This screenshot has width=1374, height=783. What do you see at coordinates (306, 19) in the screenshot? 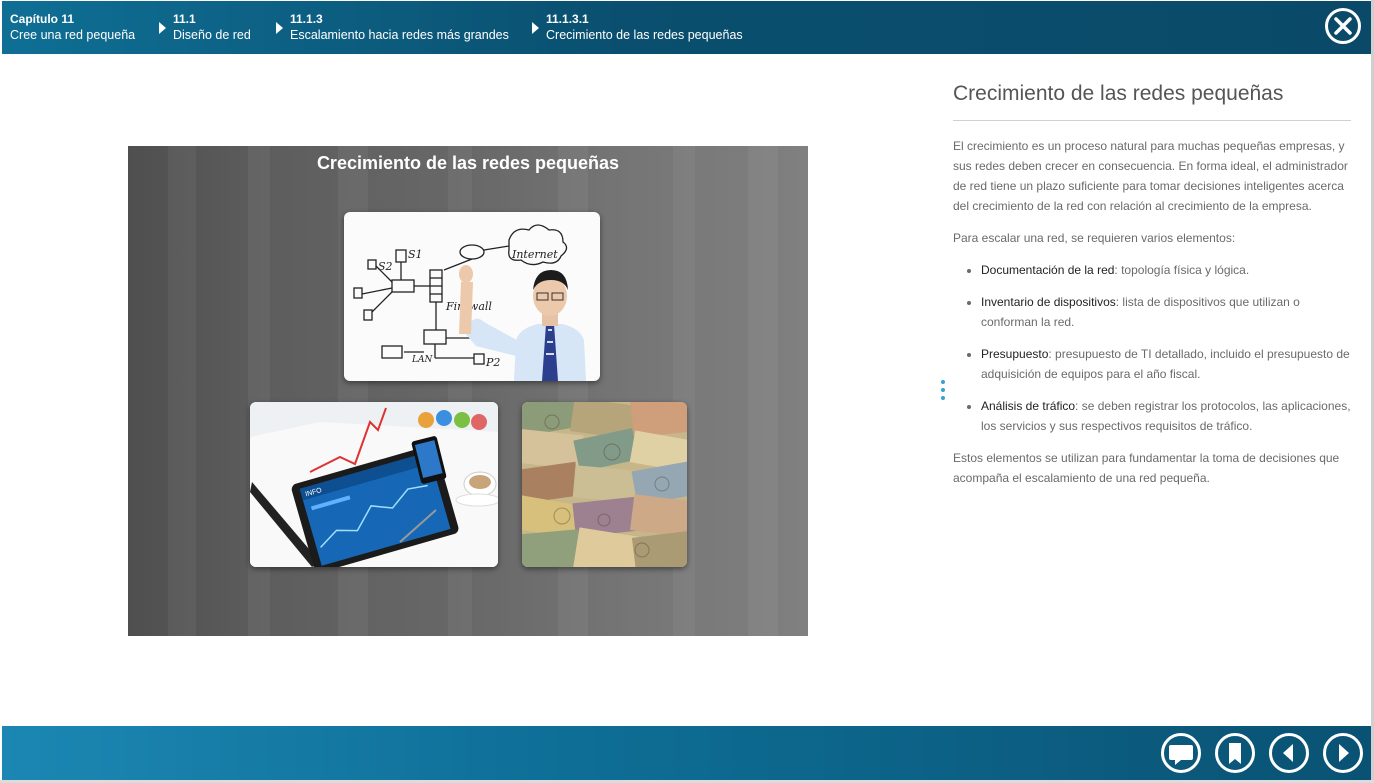
I see `breadcrumb-number: 11.1.3` at bounding box center [306, 19].